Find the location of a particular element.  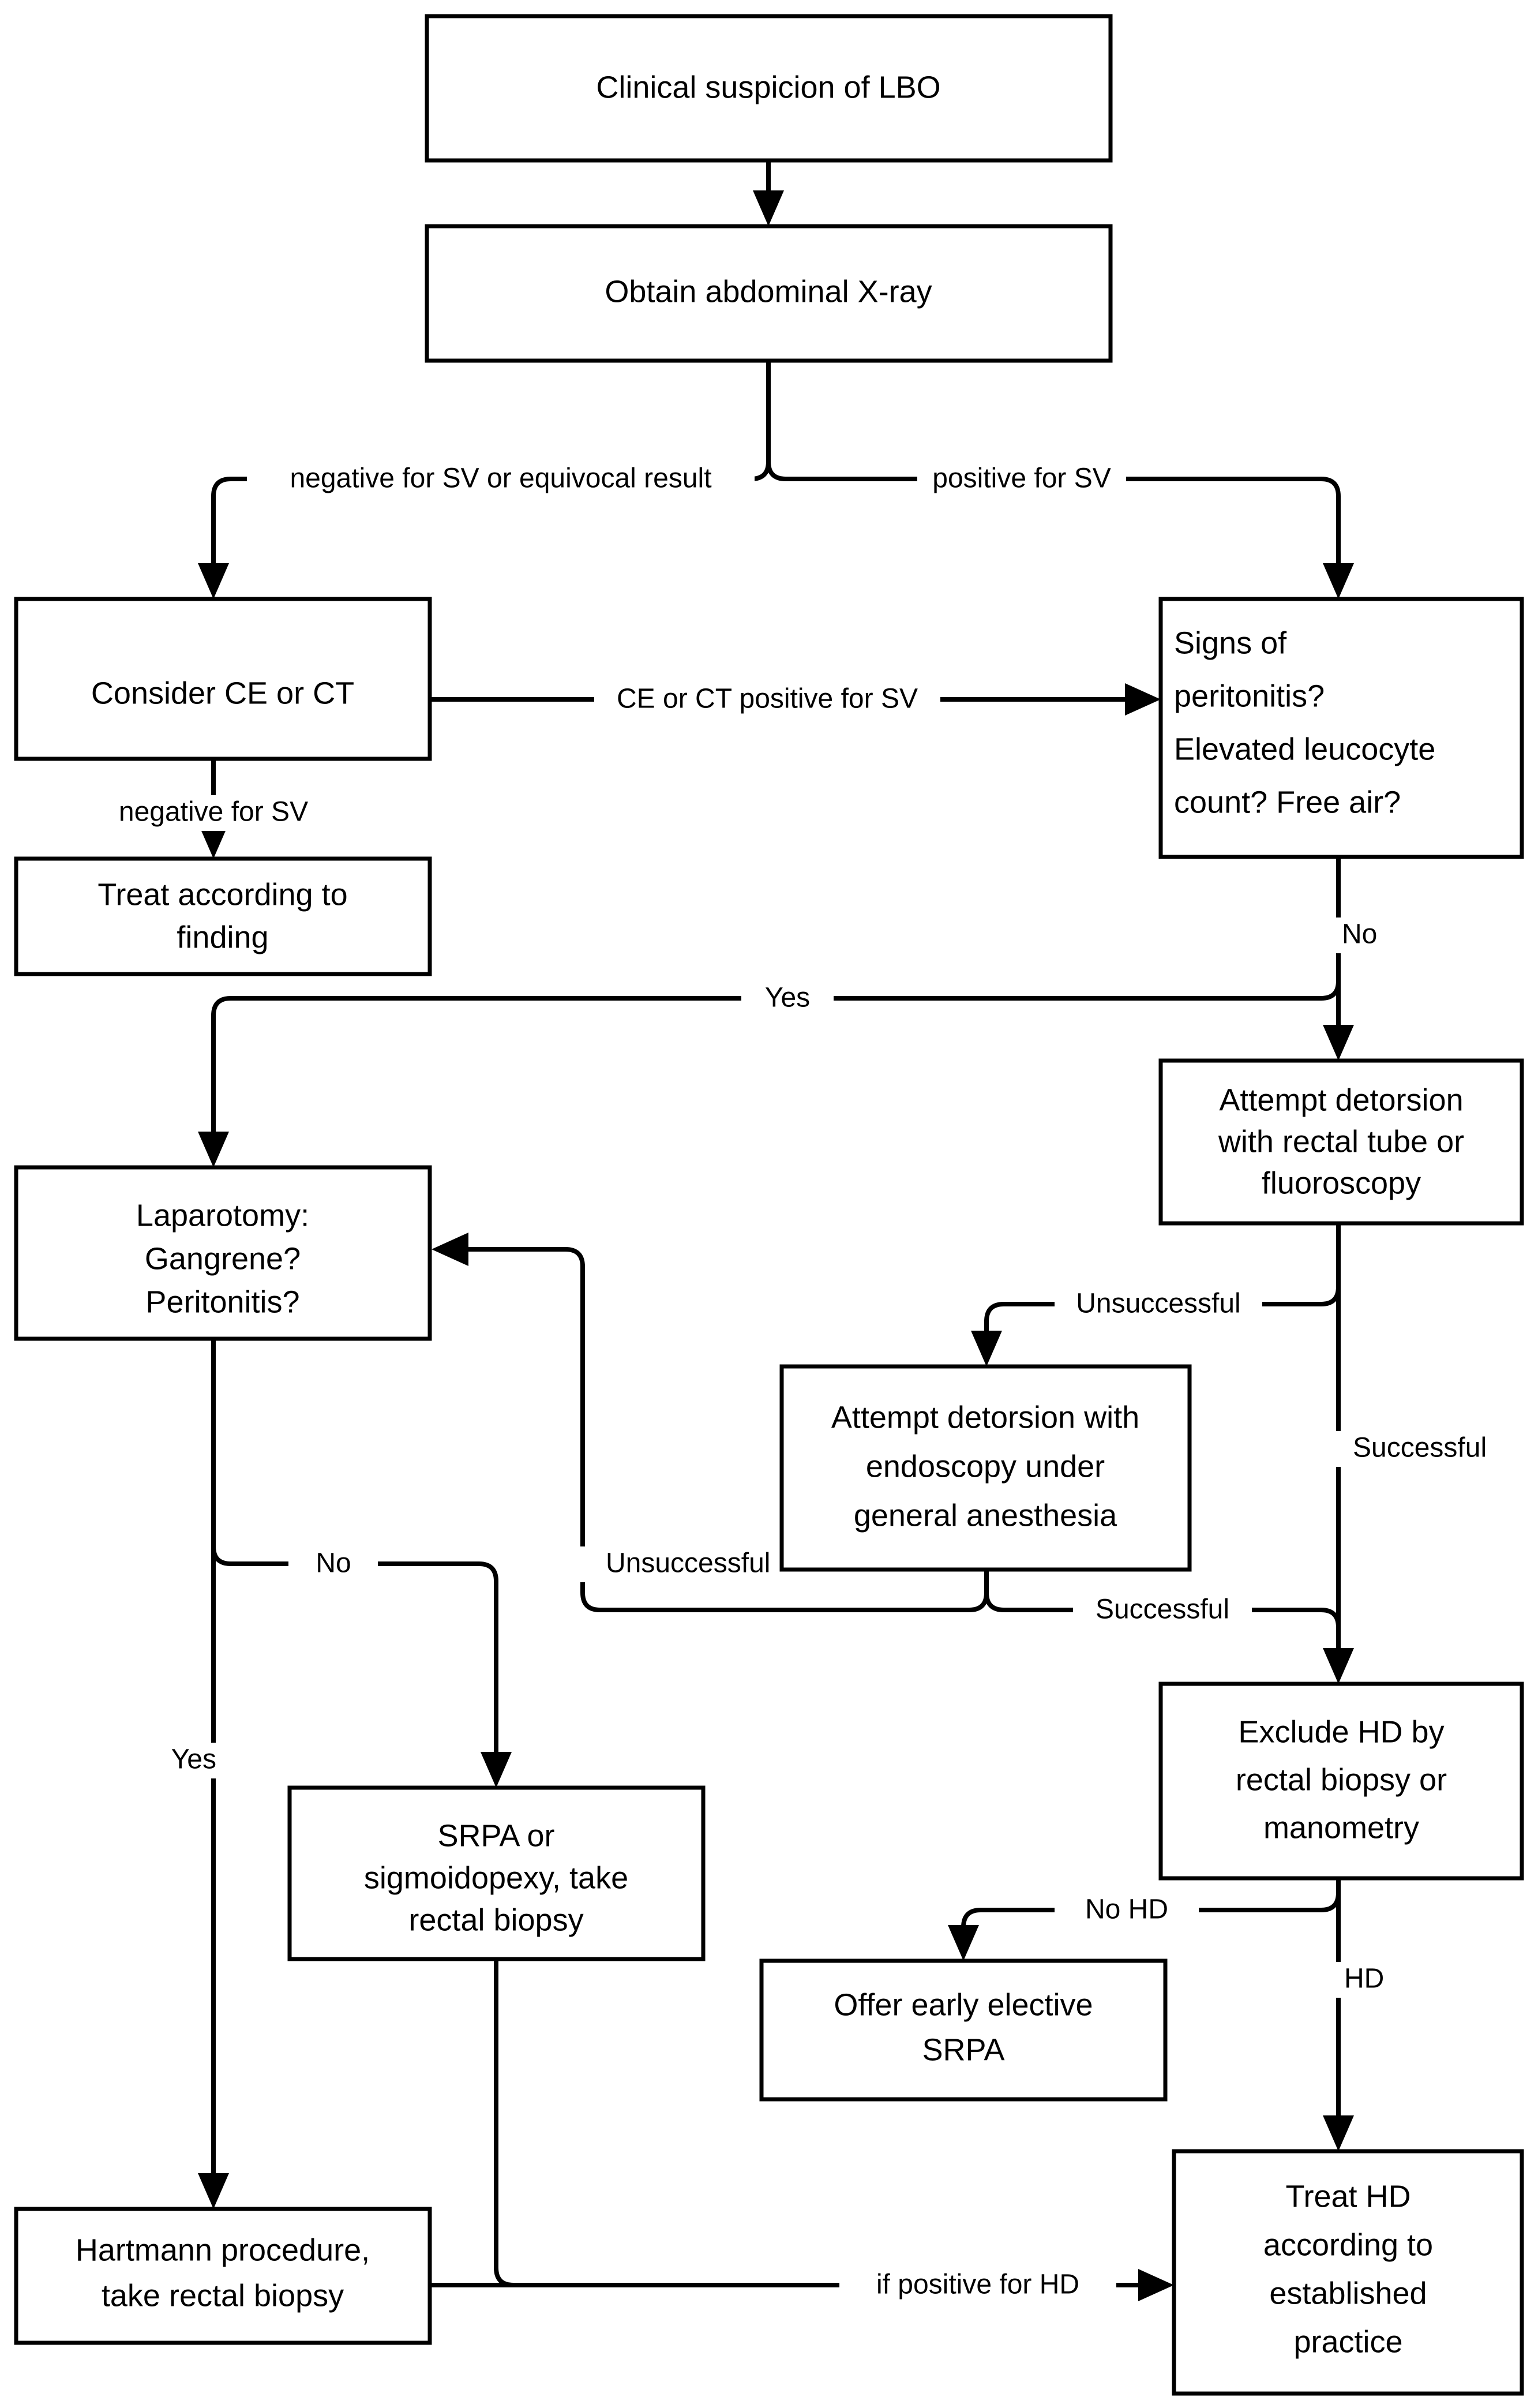

node-text-offer-srpa-line2: SRPA is located at coordinates (963, 2049).